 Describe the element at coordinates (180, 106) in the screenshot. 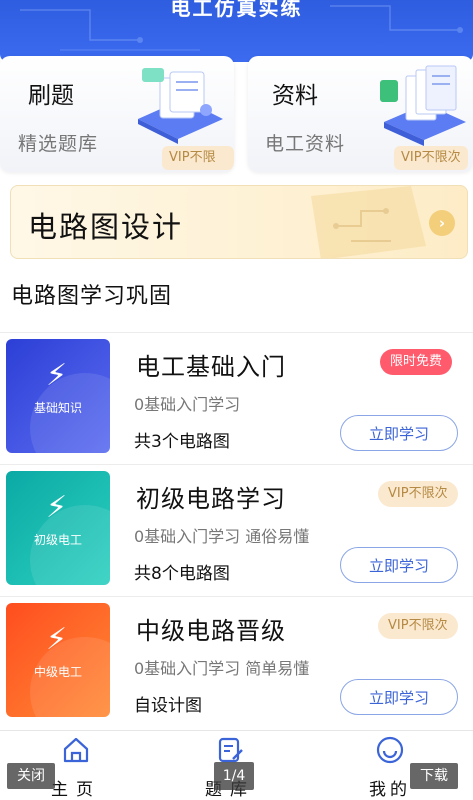

I see `question-bank-illustration-icon` at that location.